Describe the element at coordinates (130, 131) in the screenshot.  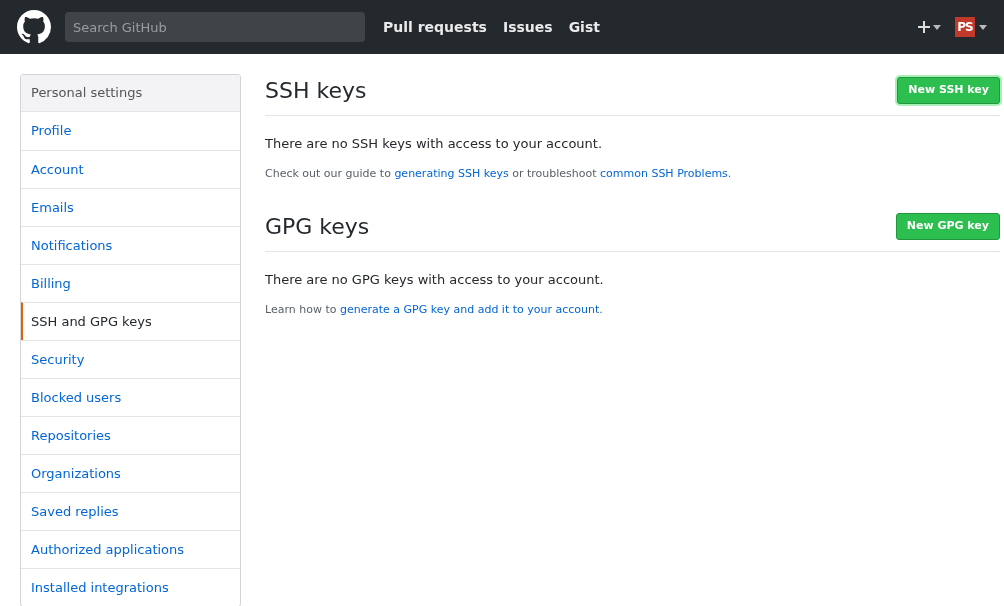
I see `sidebar-item: Profile` at that location.